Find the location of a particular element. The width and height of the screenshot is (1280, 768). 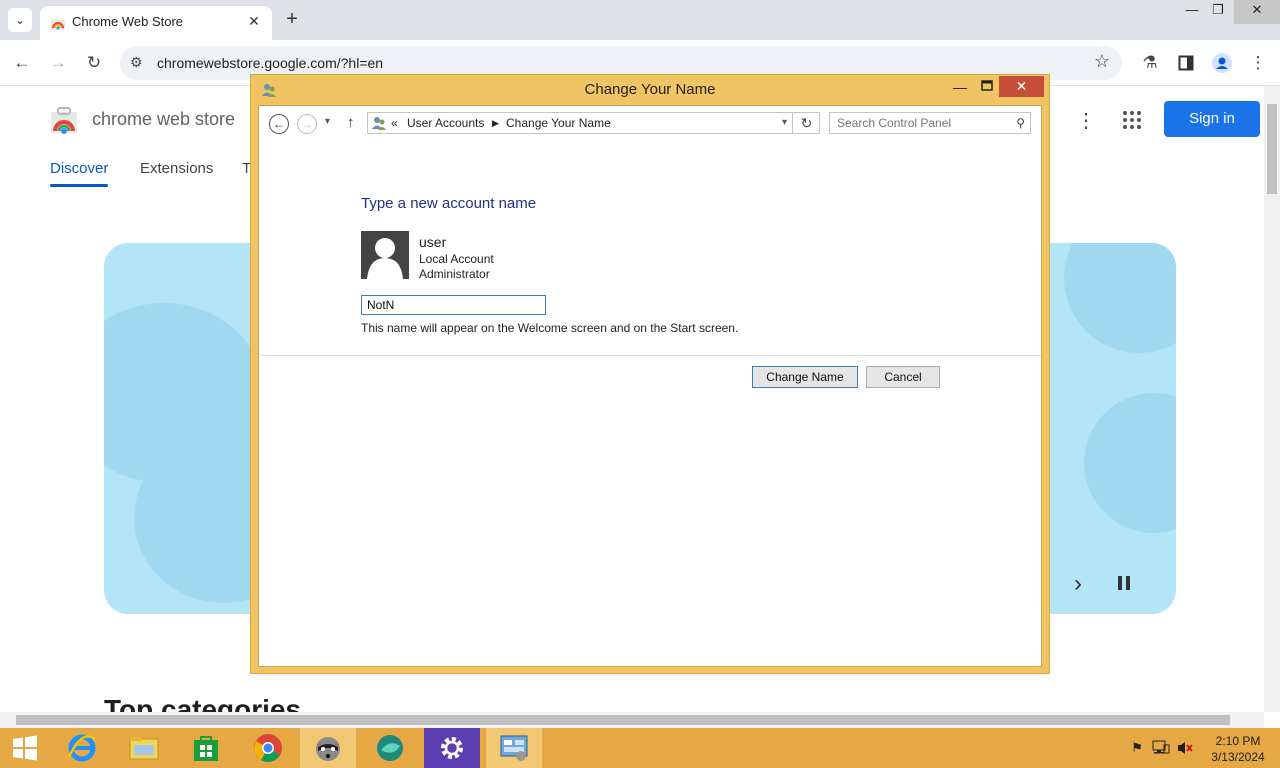

file-explorer-icon is located at coordinates (144, 748).